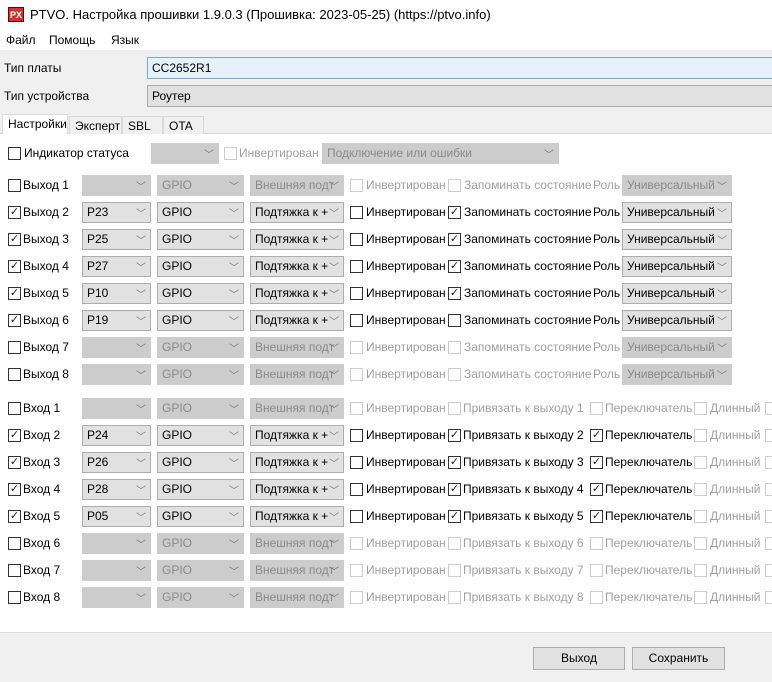 This screenshot has height=682, width=772. I want to click on output-pin-select: P25 ﹀, so click(116, 239).